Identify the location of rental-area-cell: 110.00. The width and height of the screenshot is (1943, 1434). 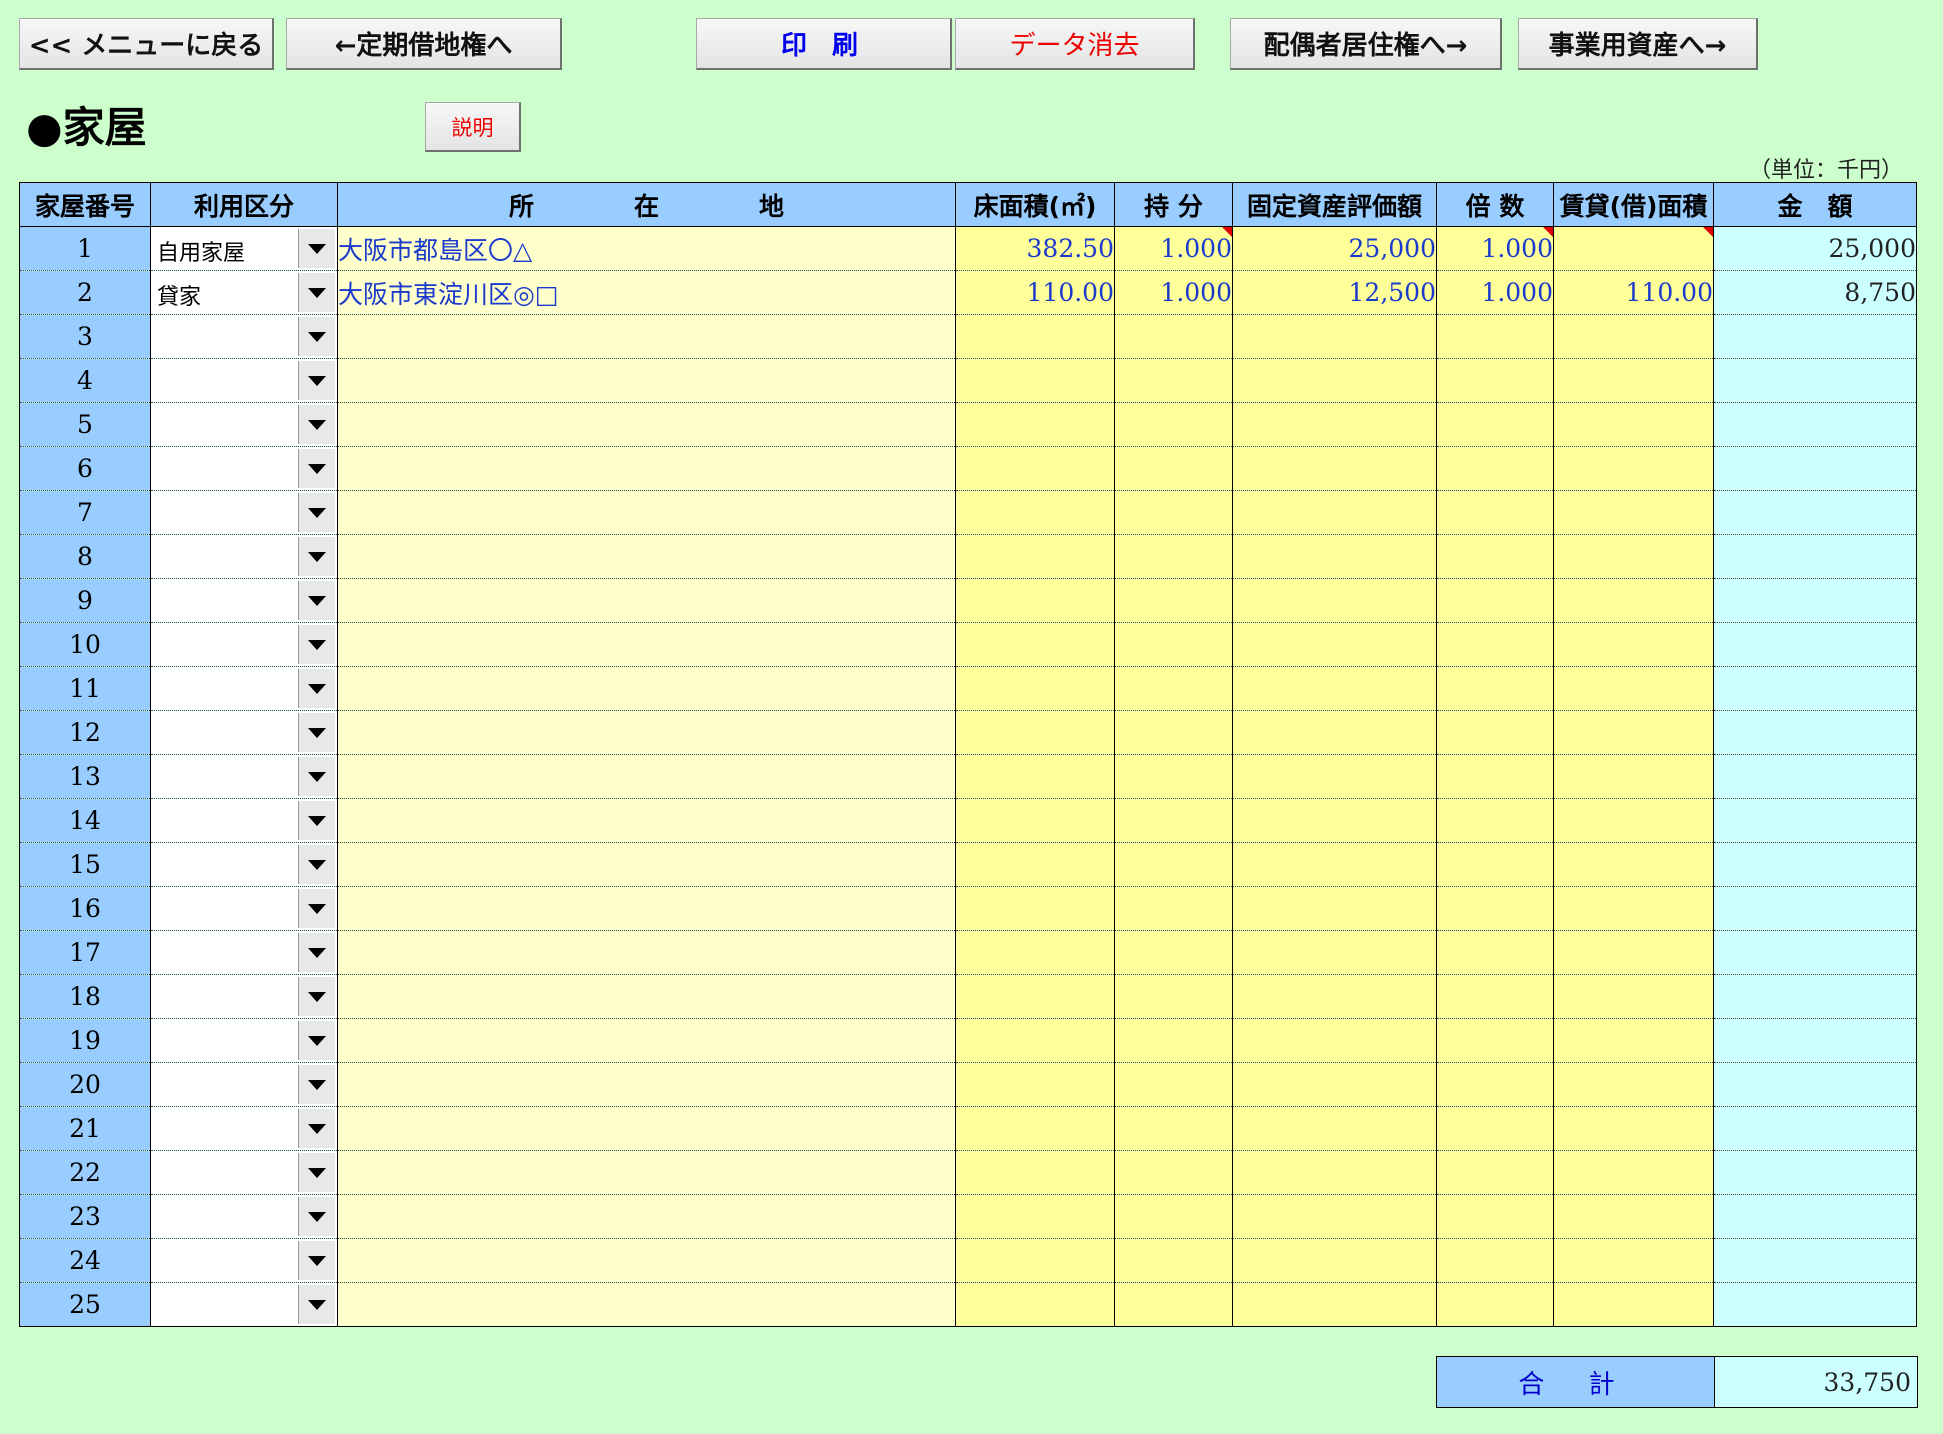
(1633, 292).